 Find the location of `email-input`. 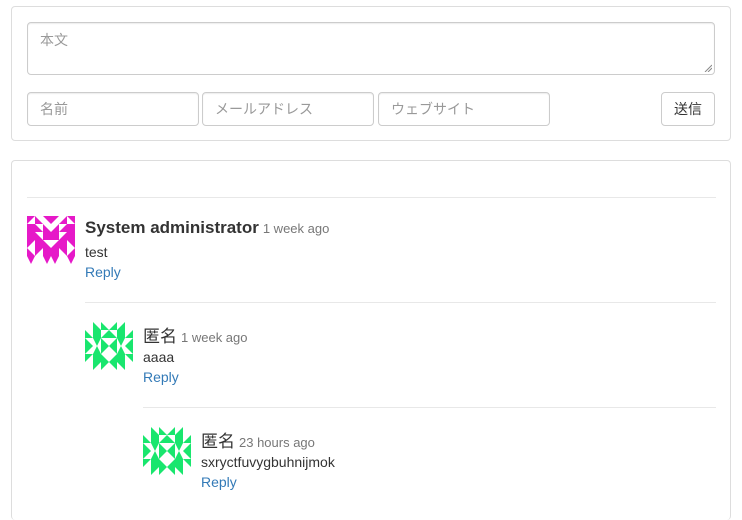

email-input is located at coordinates (288, 109).